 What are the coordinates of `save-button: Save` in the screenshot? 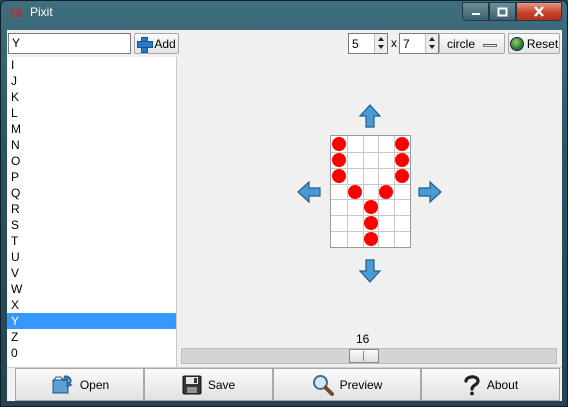 It's located at (208, 384).